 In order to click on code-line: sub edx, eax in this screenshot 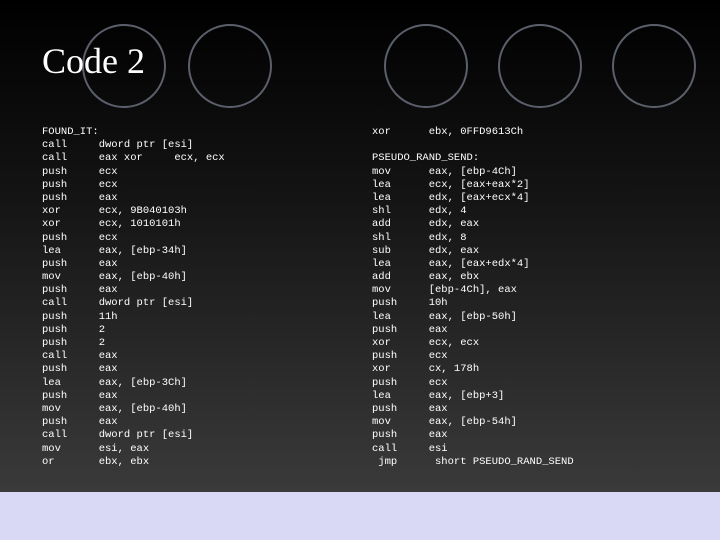, I will do `click(426, 250)`.